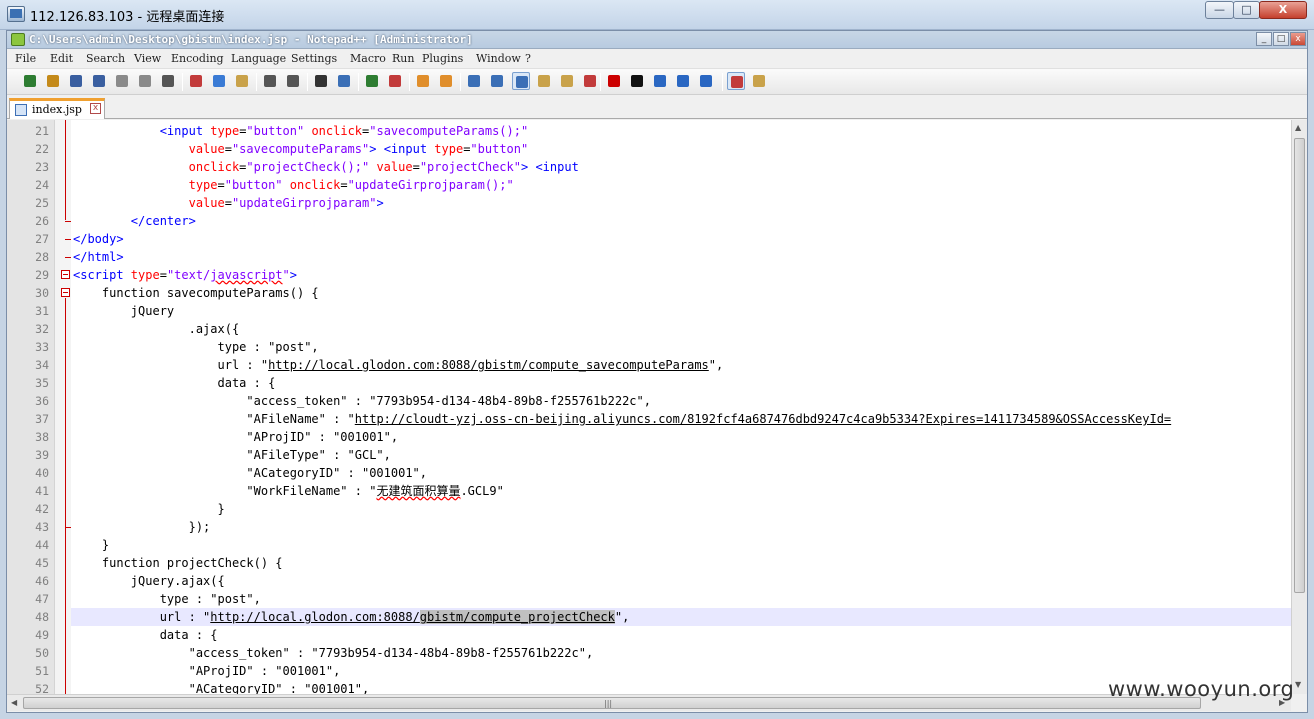 This screenshot has height=719, width=1314. I want to click on print-icon, so click(168, 81).